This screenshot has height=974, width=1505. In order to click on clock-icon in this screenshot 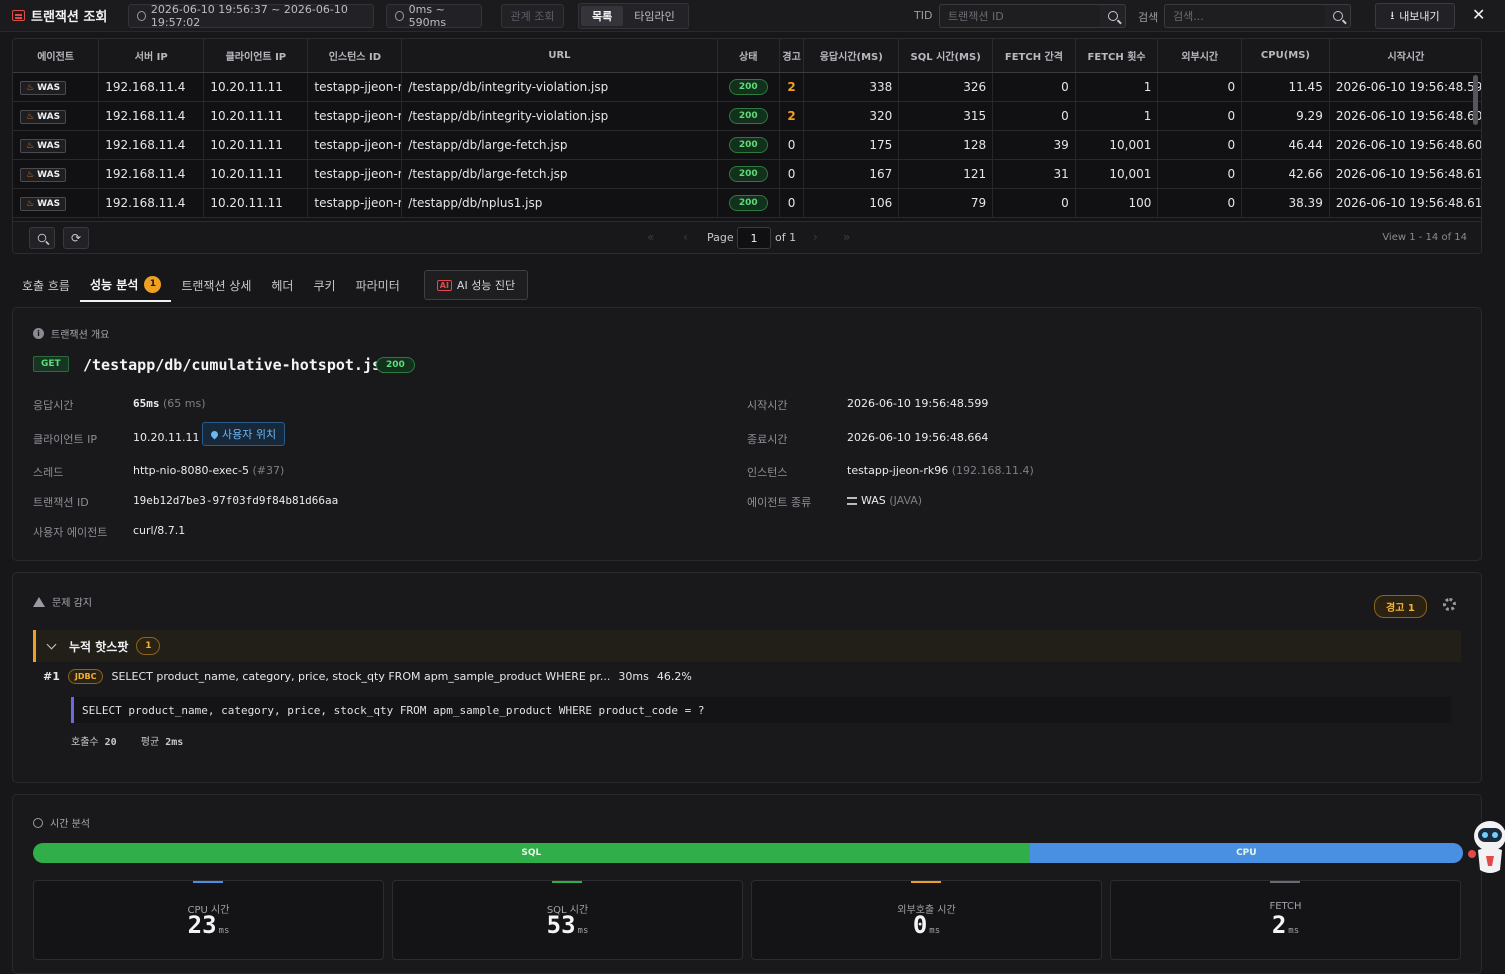, I will do `click(141, 16)`.